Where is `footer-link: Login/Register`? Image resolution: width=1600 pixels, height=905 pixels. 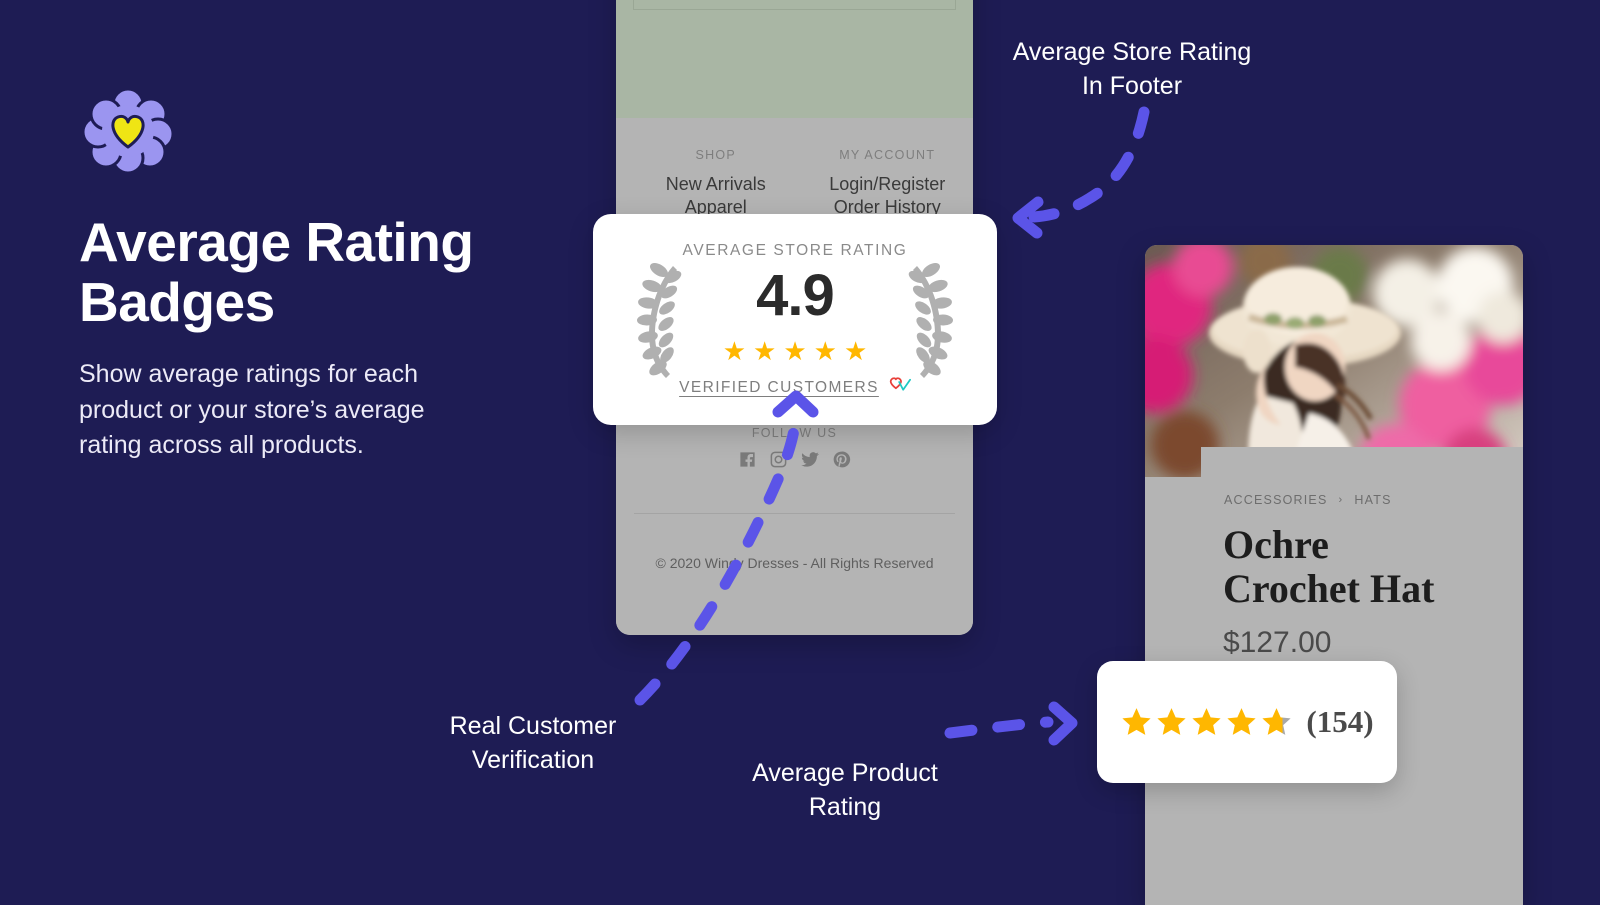 footer-link: Login/Register is located at coordinates (888, 184).